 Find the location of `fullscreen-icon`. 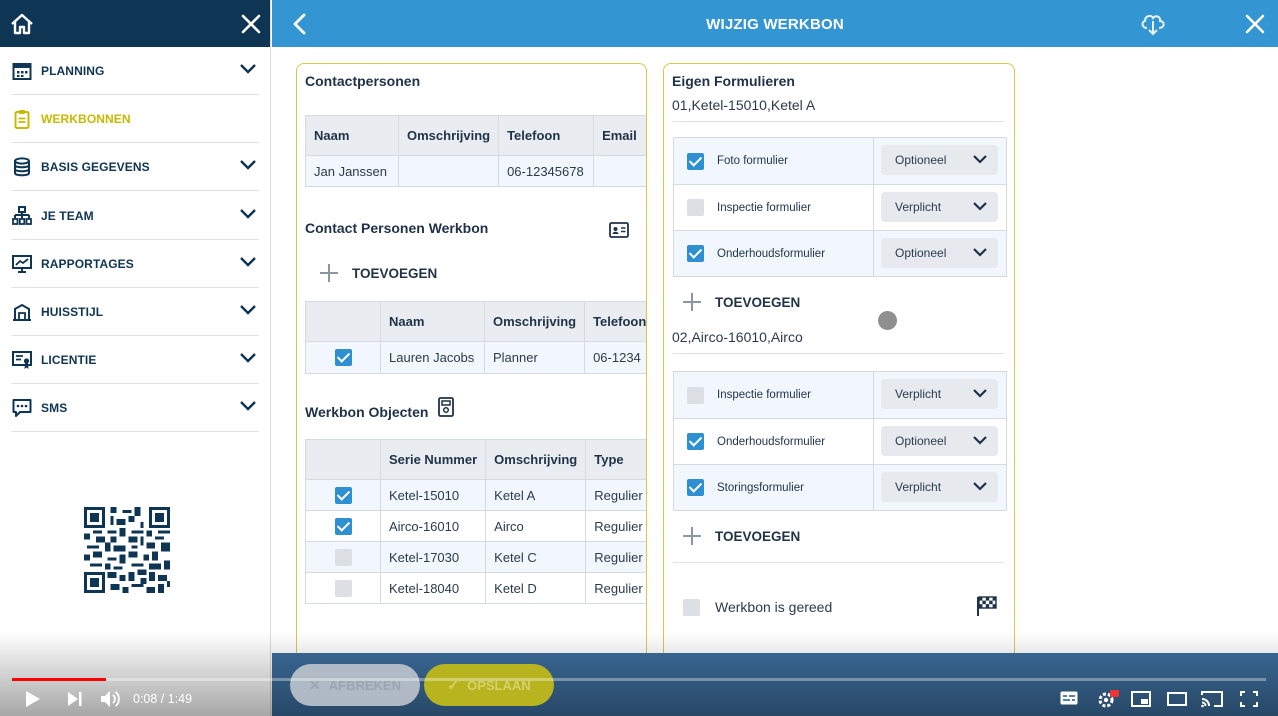

fullscreen-icon is located at coordinates (1249, 701).